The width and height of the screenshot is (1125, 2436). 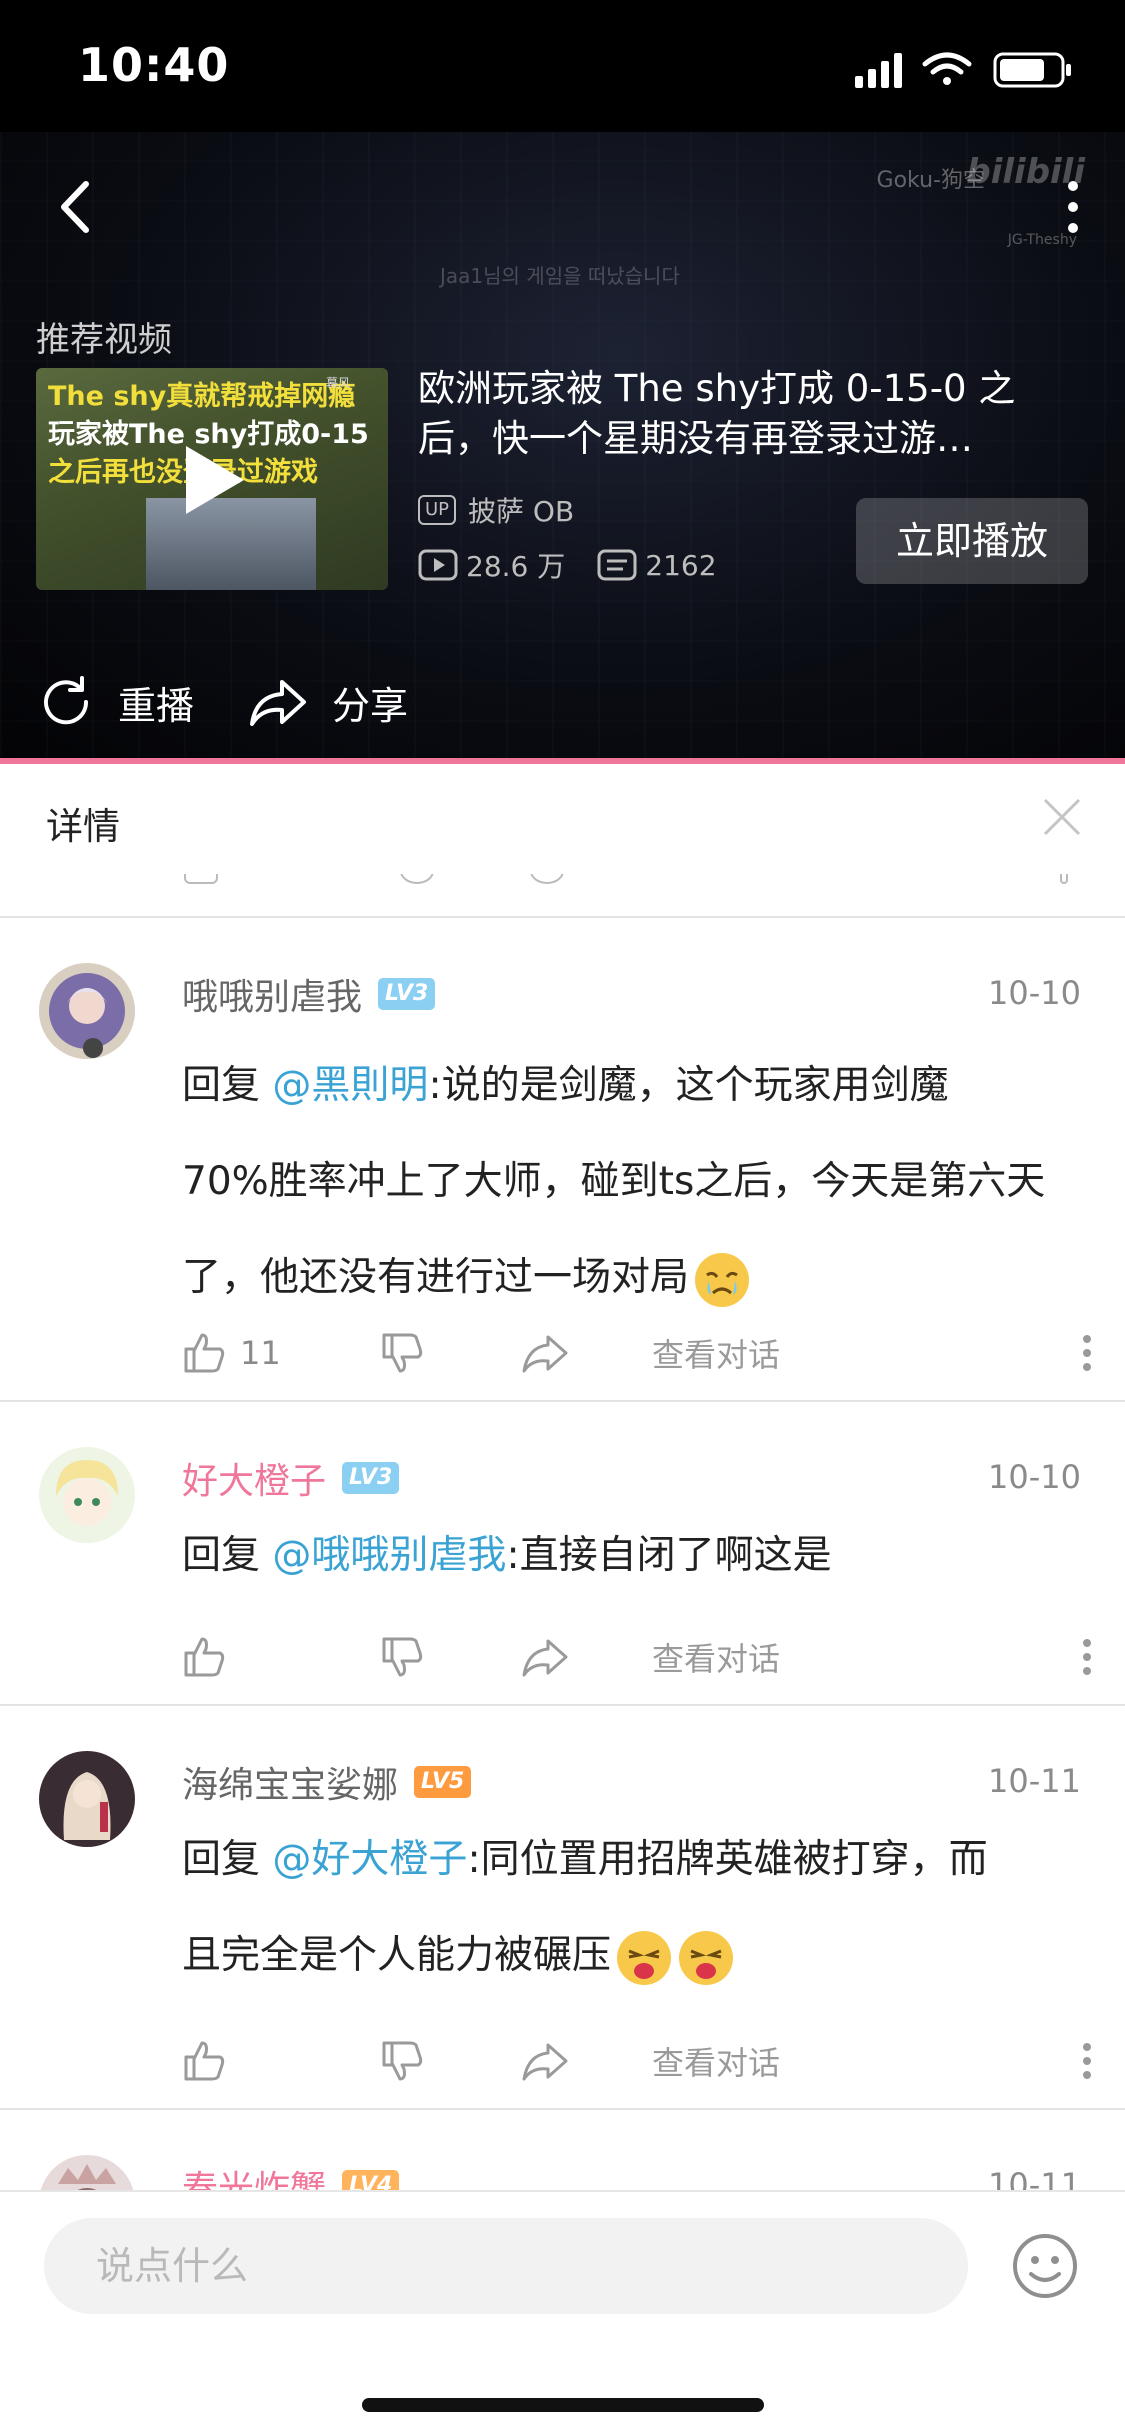 What do you see at coordinates (681, 565) in the screenshot?
I see `danmaku-count: 2162` at bounding box center [681, 565].